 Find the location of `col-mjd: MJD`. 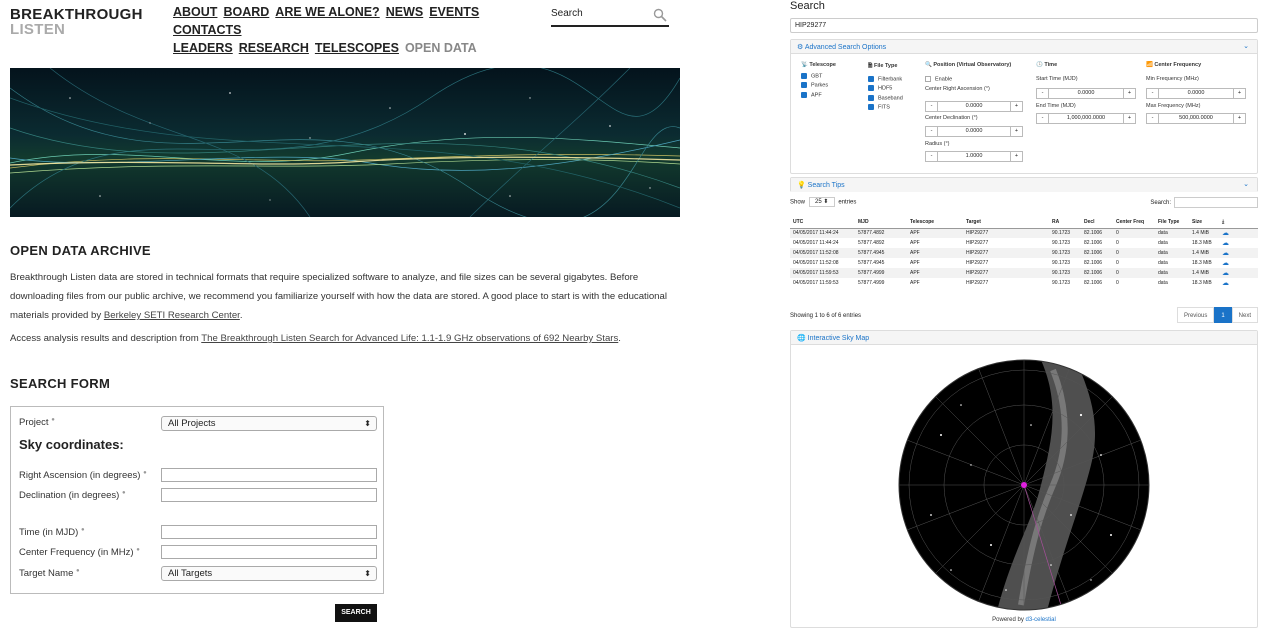

col-mjd: MJD is located at coordinates (881, 222).